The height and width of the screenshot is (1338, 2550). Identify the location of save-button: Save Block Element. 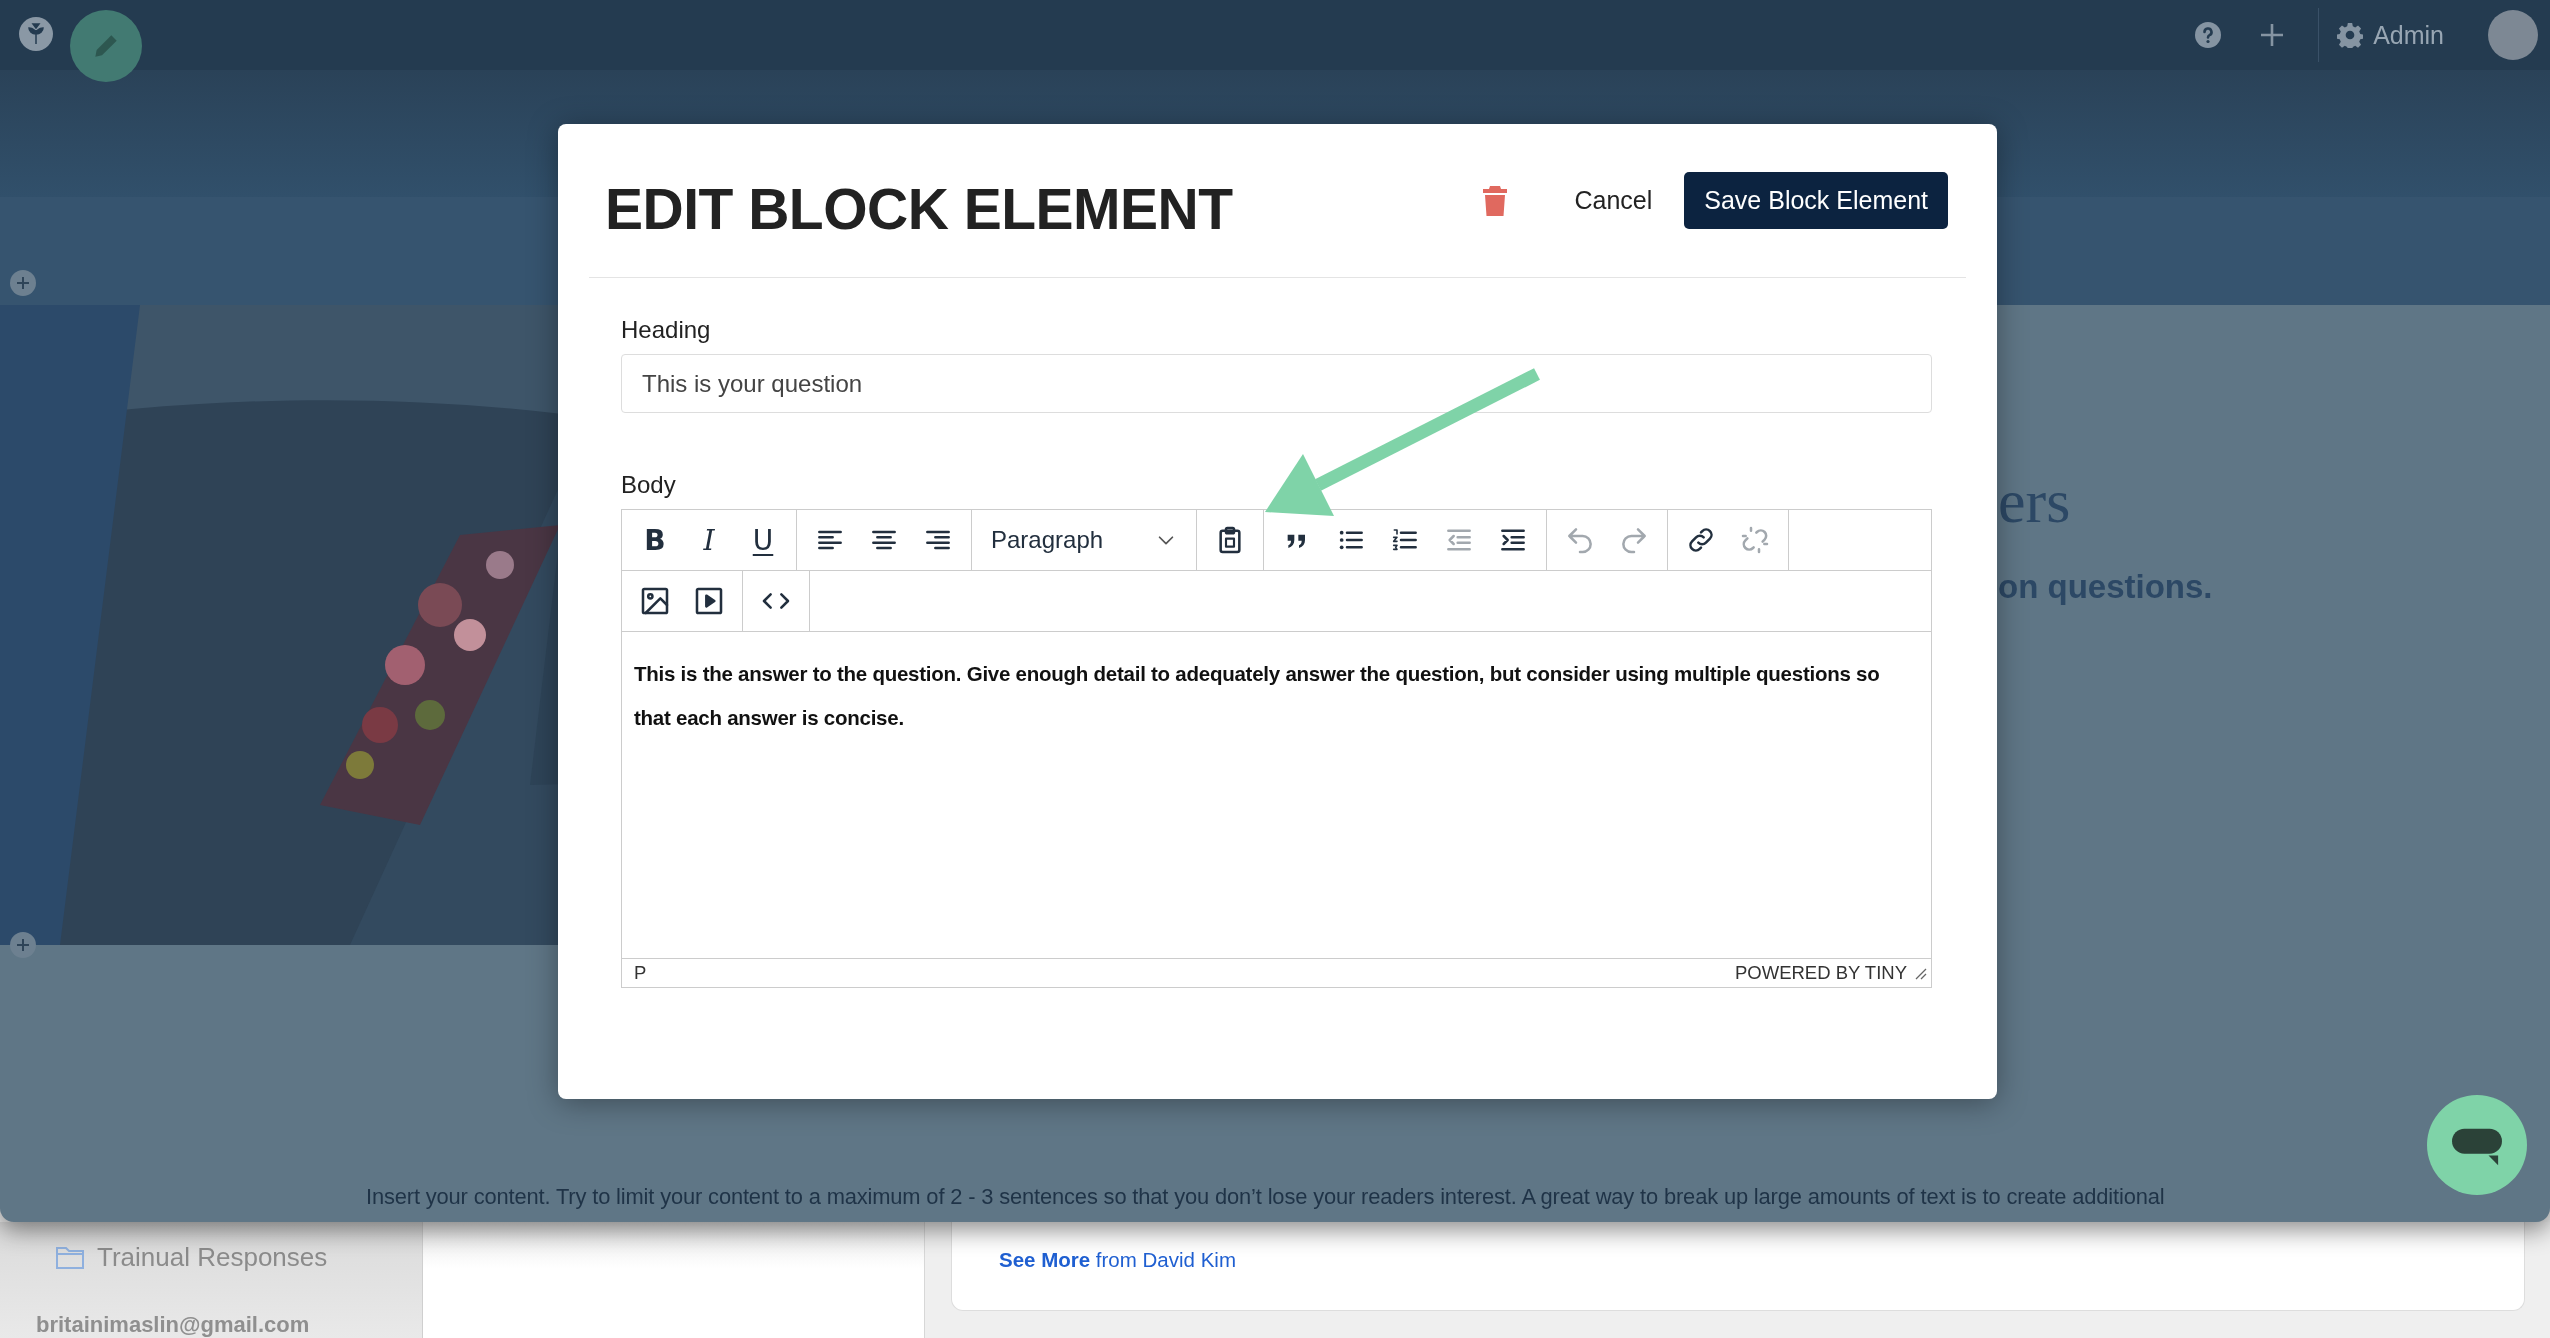
(1816, 200).